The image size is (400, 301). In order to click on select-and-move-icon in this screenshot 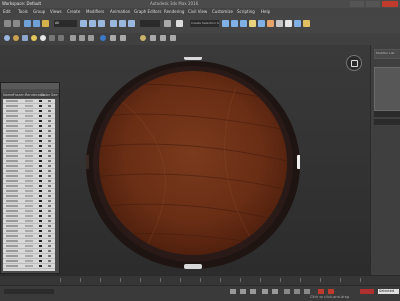, I will do `click(113, 23)`.